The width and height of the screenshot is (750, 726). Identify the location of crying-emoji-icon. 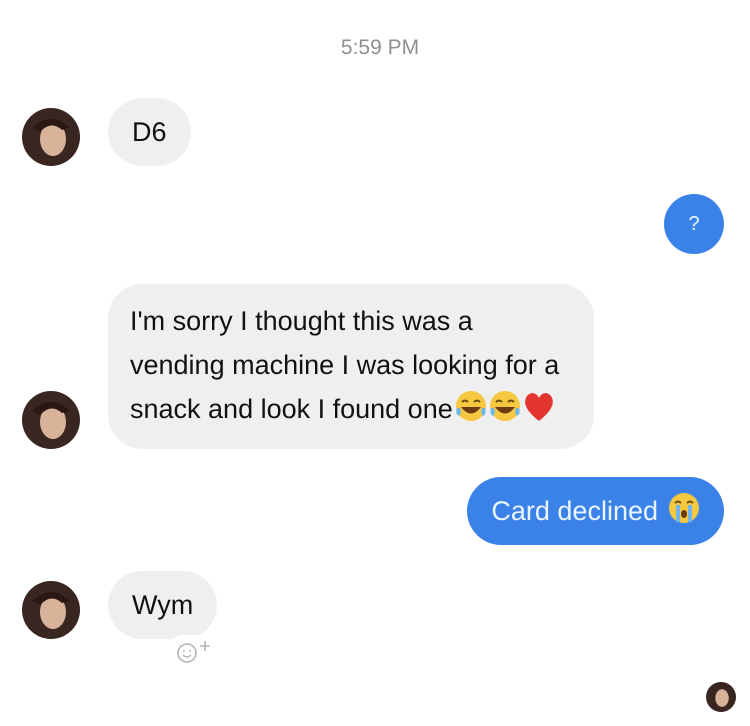
(684, 508).